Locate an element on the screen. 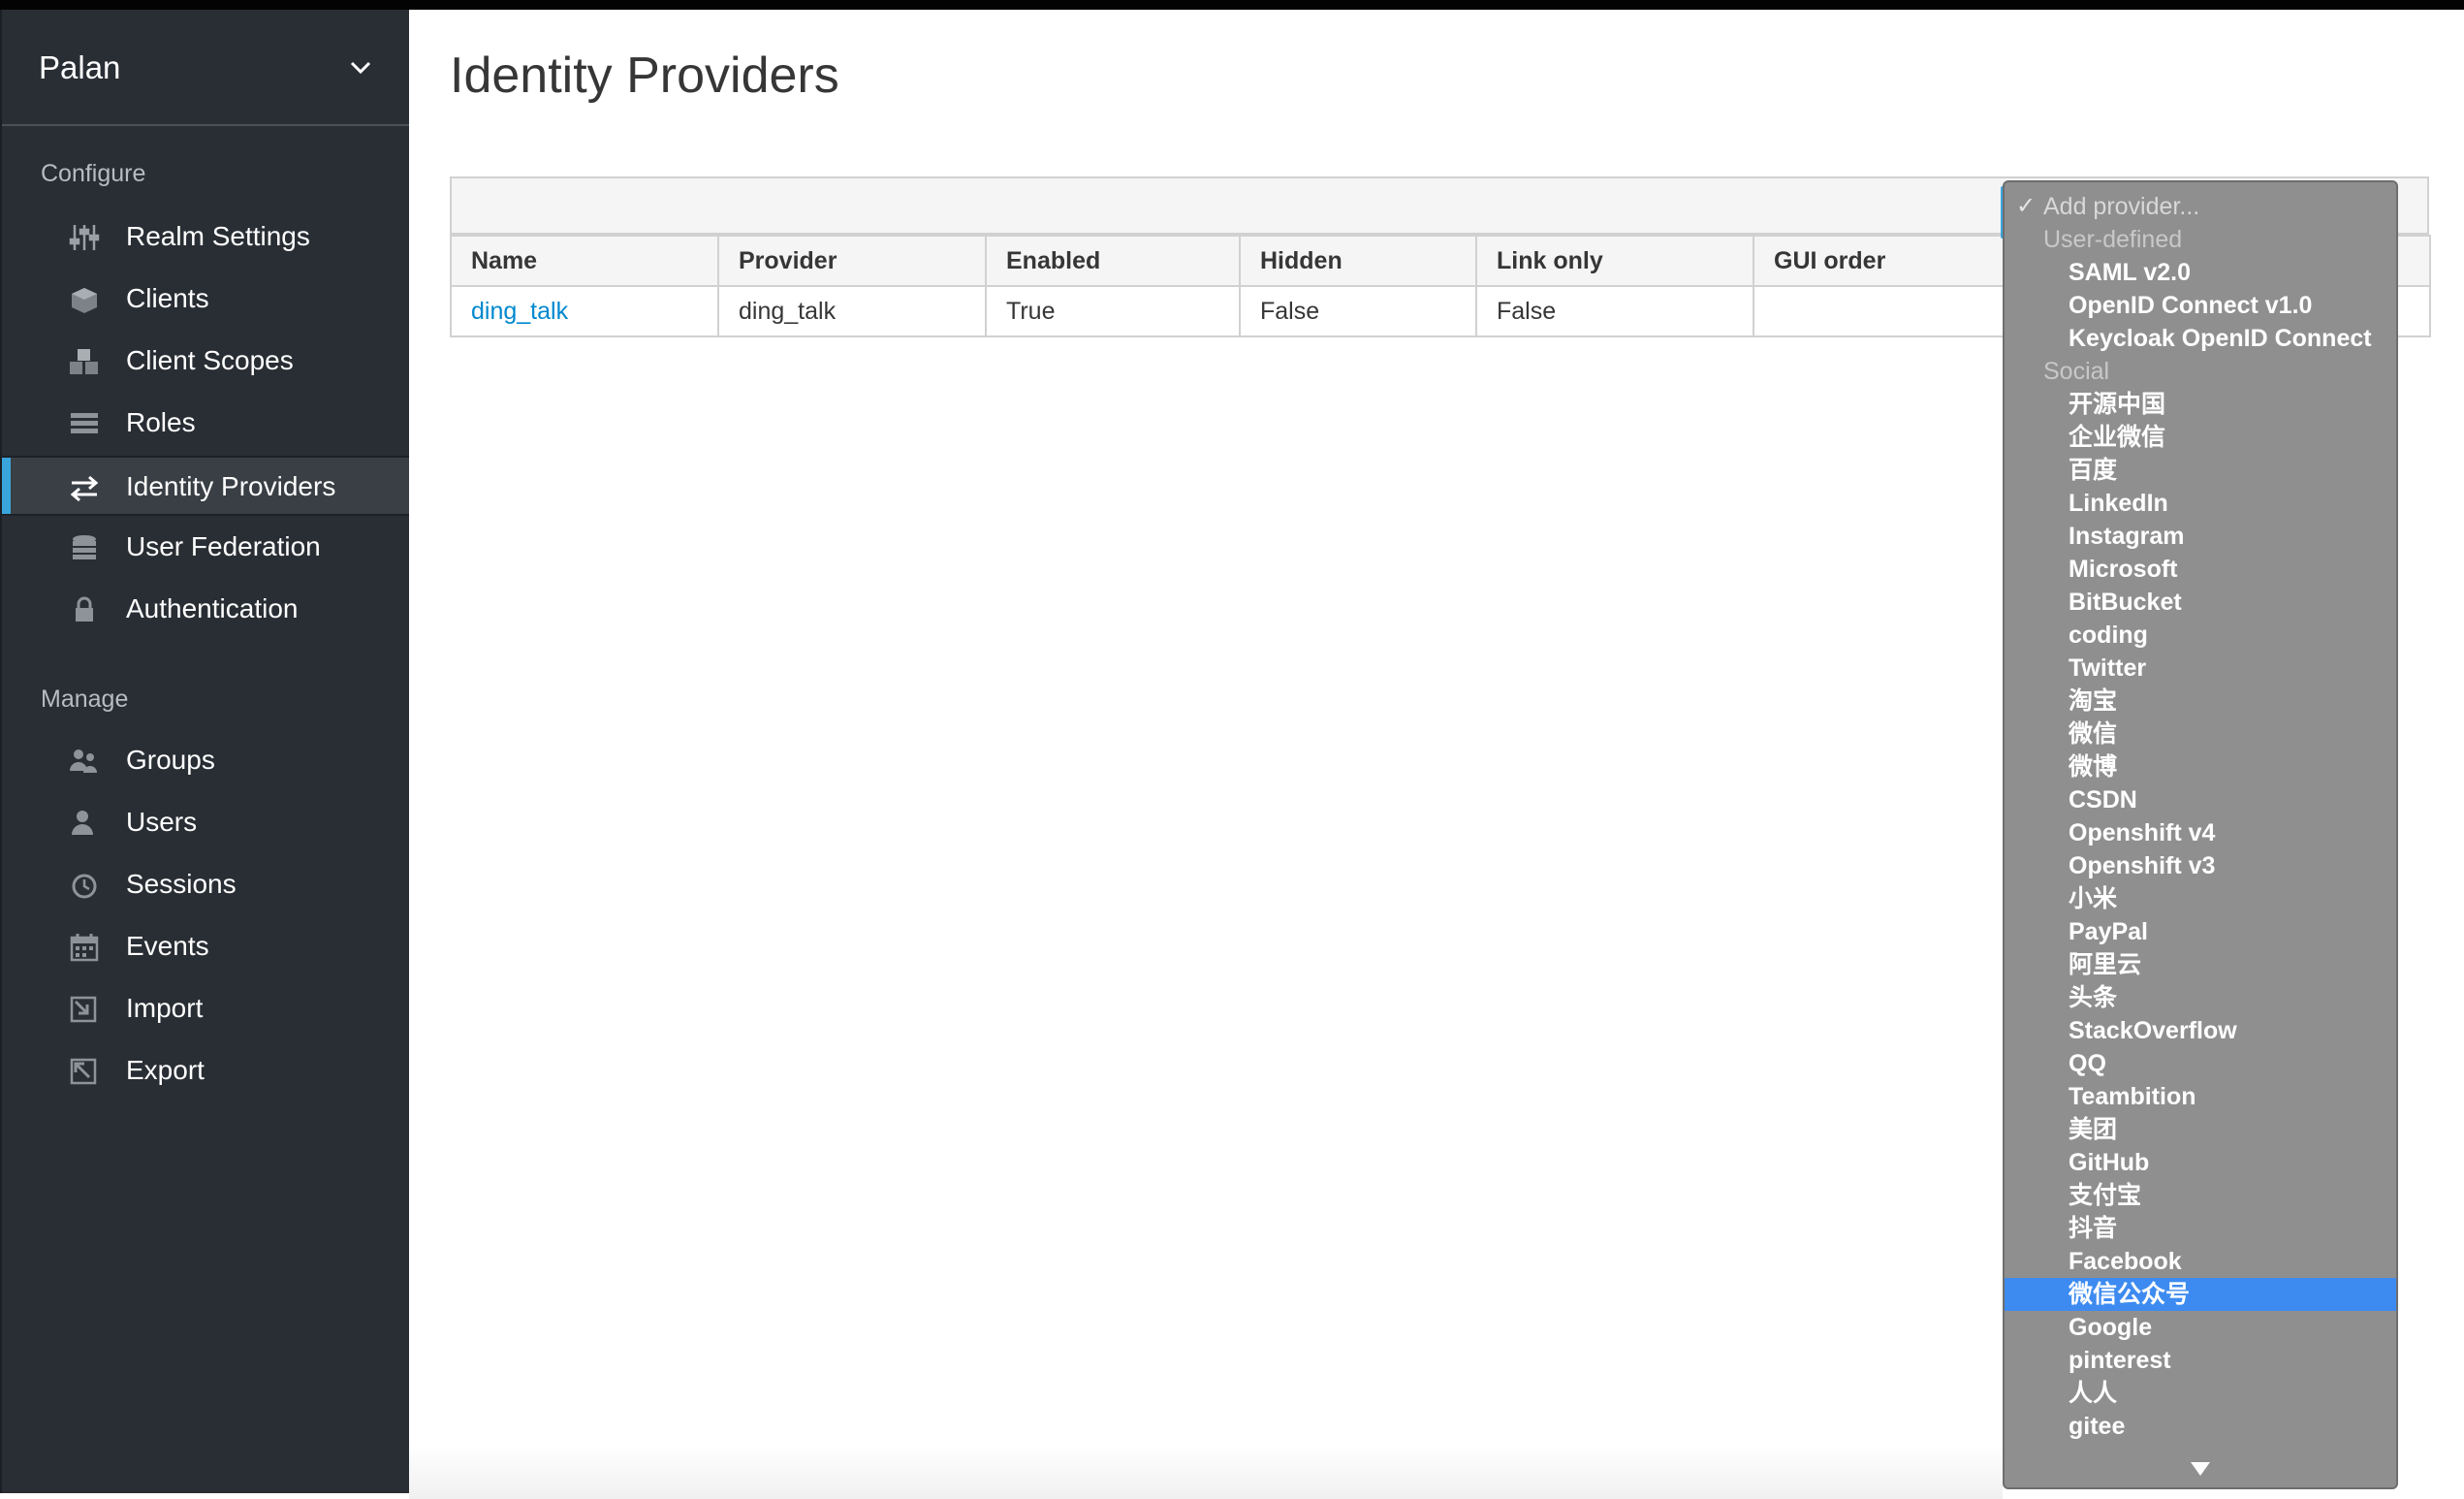  chevron-down-icon is located at coordinates (360, 68).